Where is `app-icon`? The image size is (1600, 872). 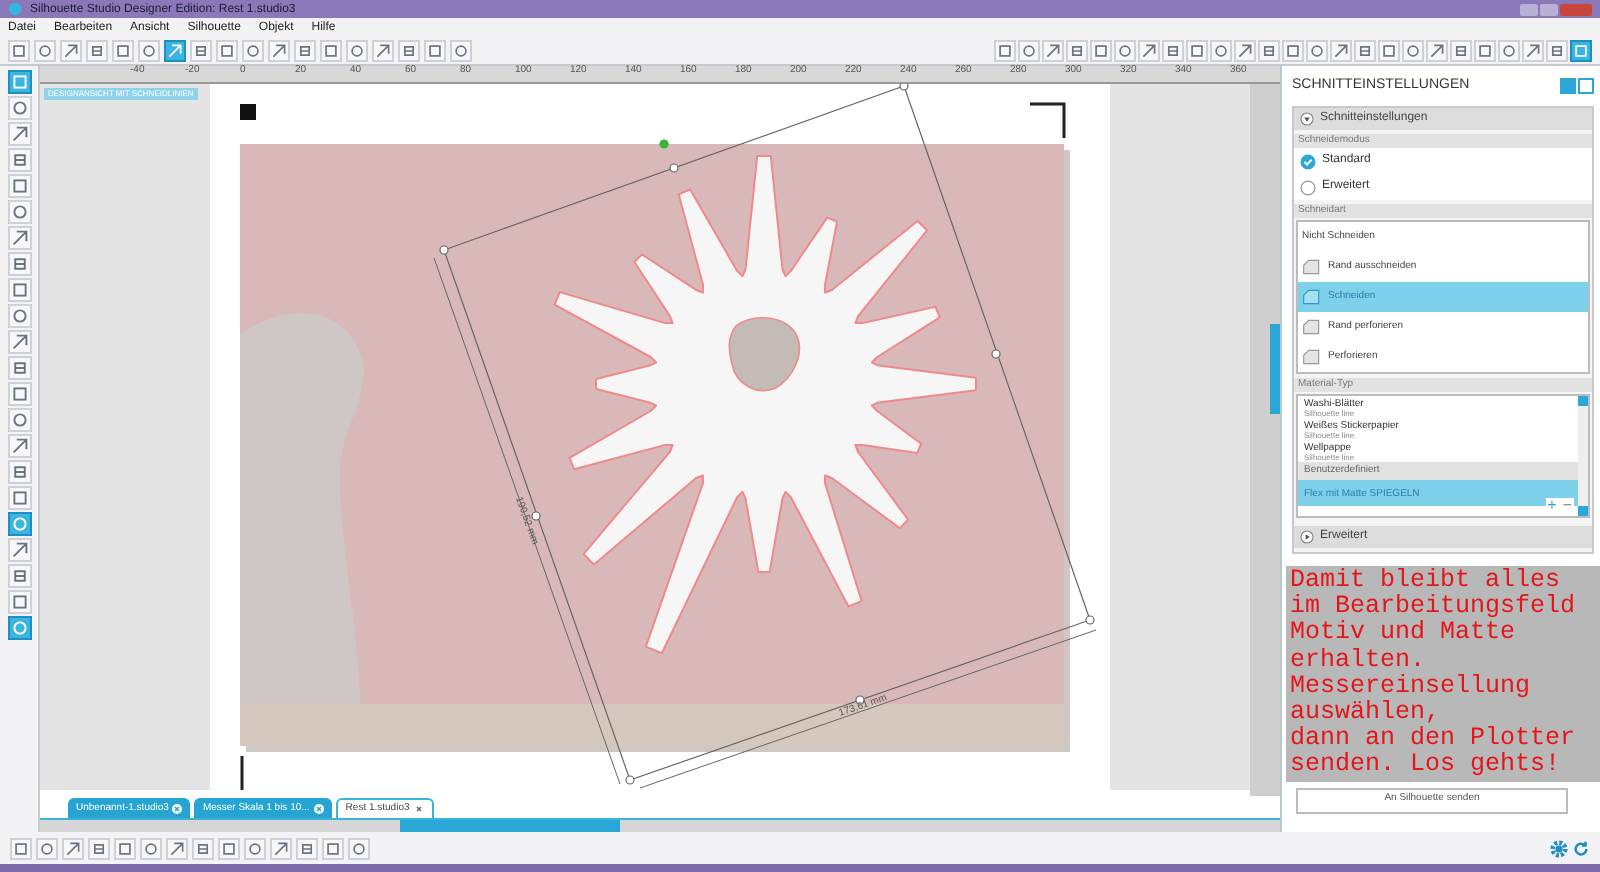 app-icon is located at coordinates (15, 9).